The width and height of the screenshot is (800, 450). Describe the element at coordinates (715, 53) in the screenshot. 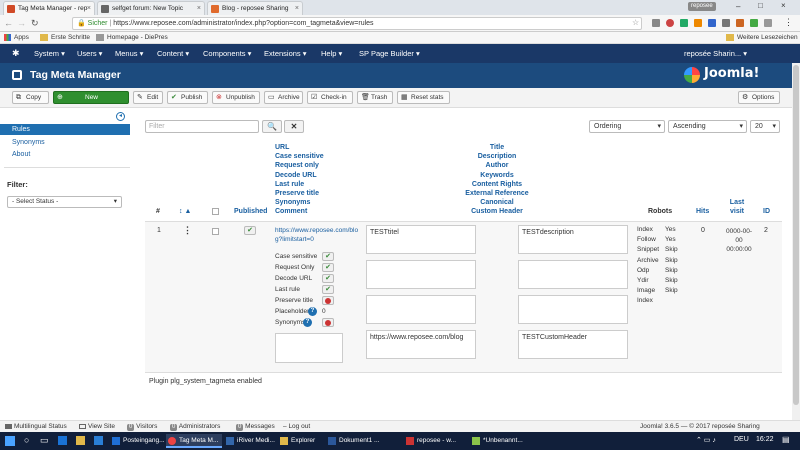

I see `nav-user-menu: reposée Sharin... ▾` at that location.